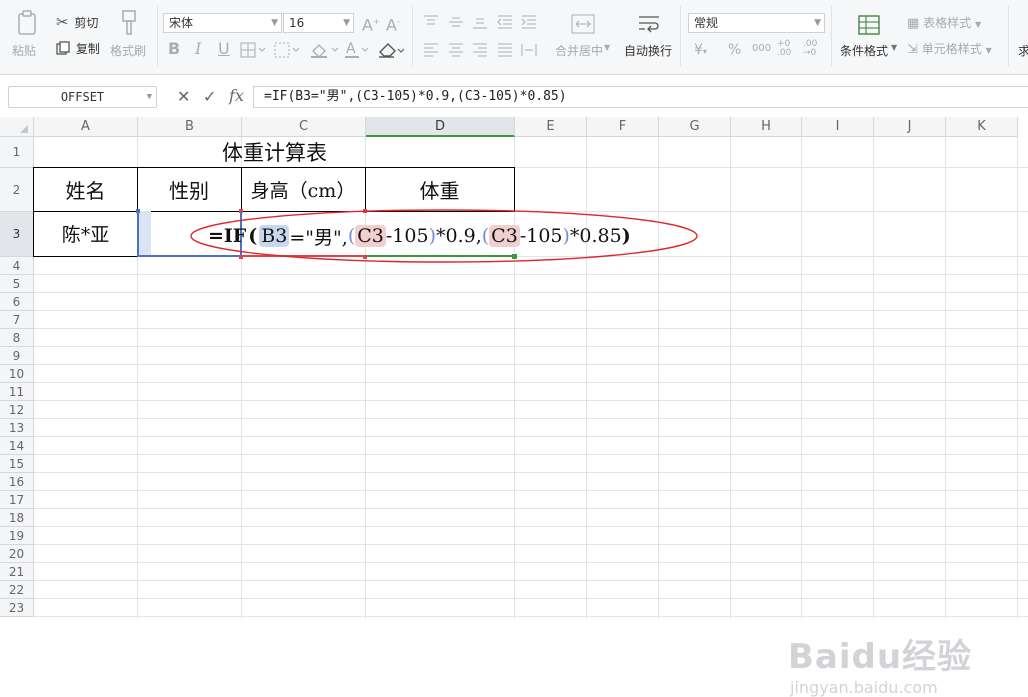 The width and height of the screenshot is (1028, 697). I want to click on row-header-6: 6, so click(17, 302).